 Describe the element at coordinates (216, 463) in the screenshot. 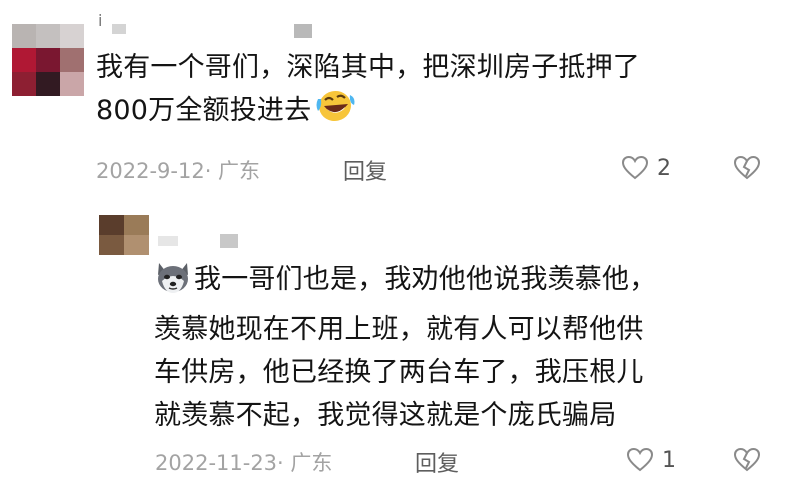

I see `reply-date: 2022-11-23` at that location.